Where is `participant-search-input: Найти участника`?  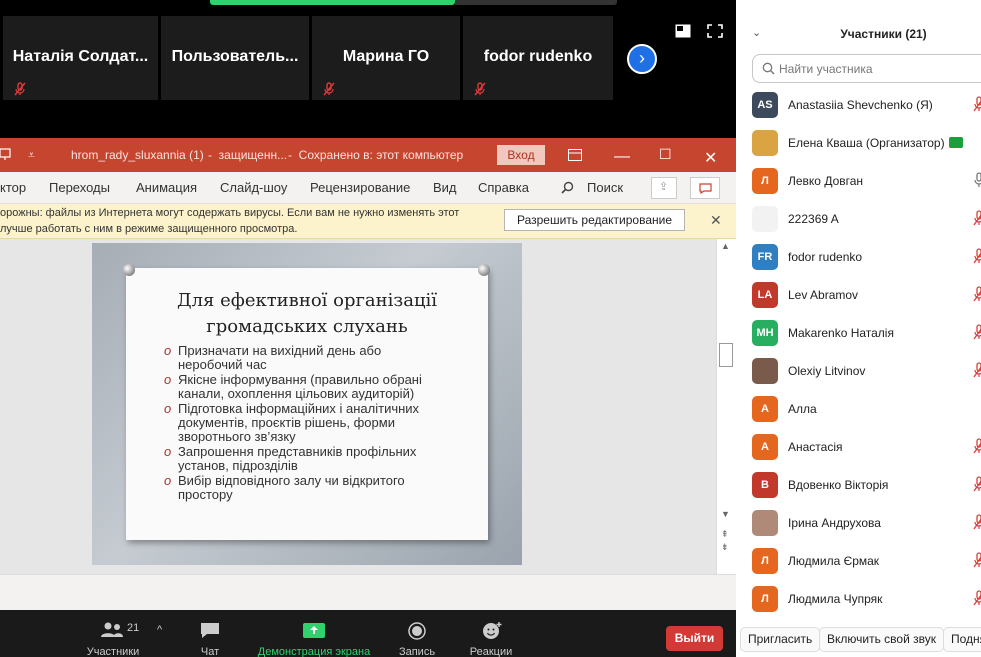
participant-search-input: Найти участника is located at coordinates (866, 68).